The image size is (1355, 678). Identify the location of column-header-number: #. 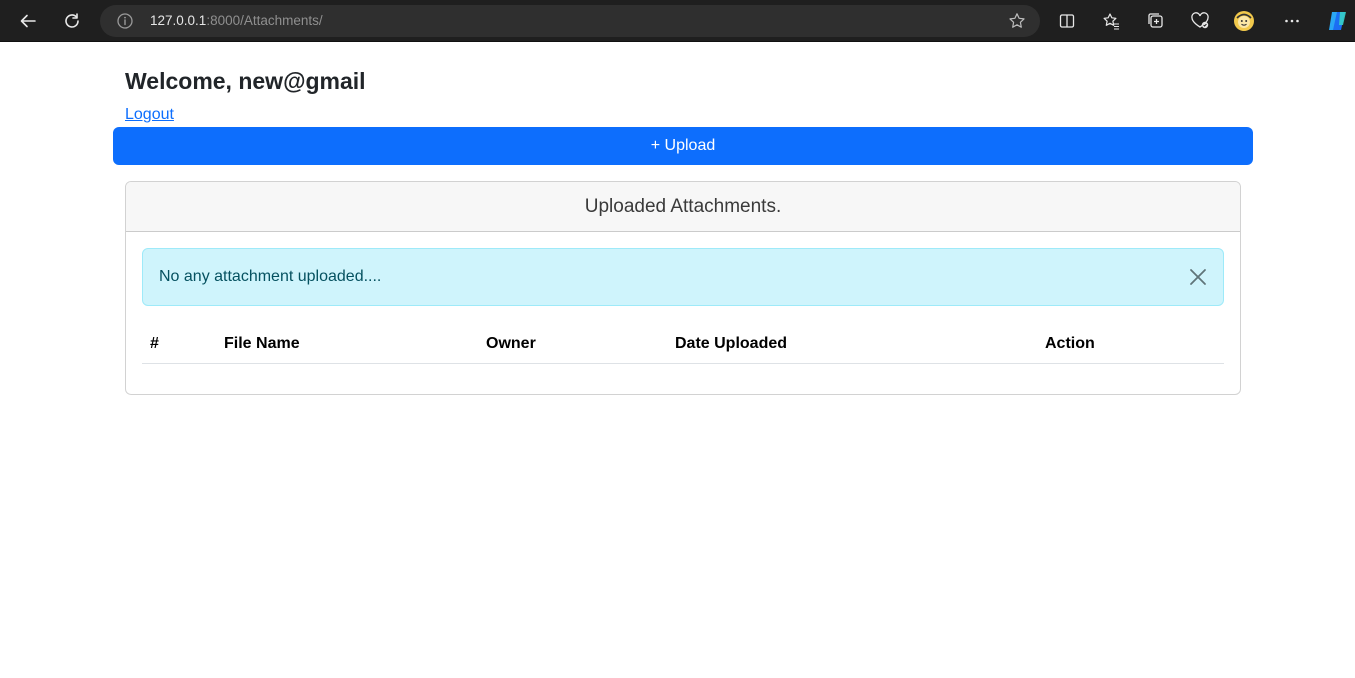
(179, 345).